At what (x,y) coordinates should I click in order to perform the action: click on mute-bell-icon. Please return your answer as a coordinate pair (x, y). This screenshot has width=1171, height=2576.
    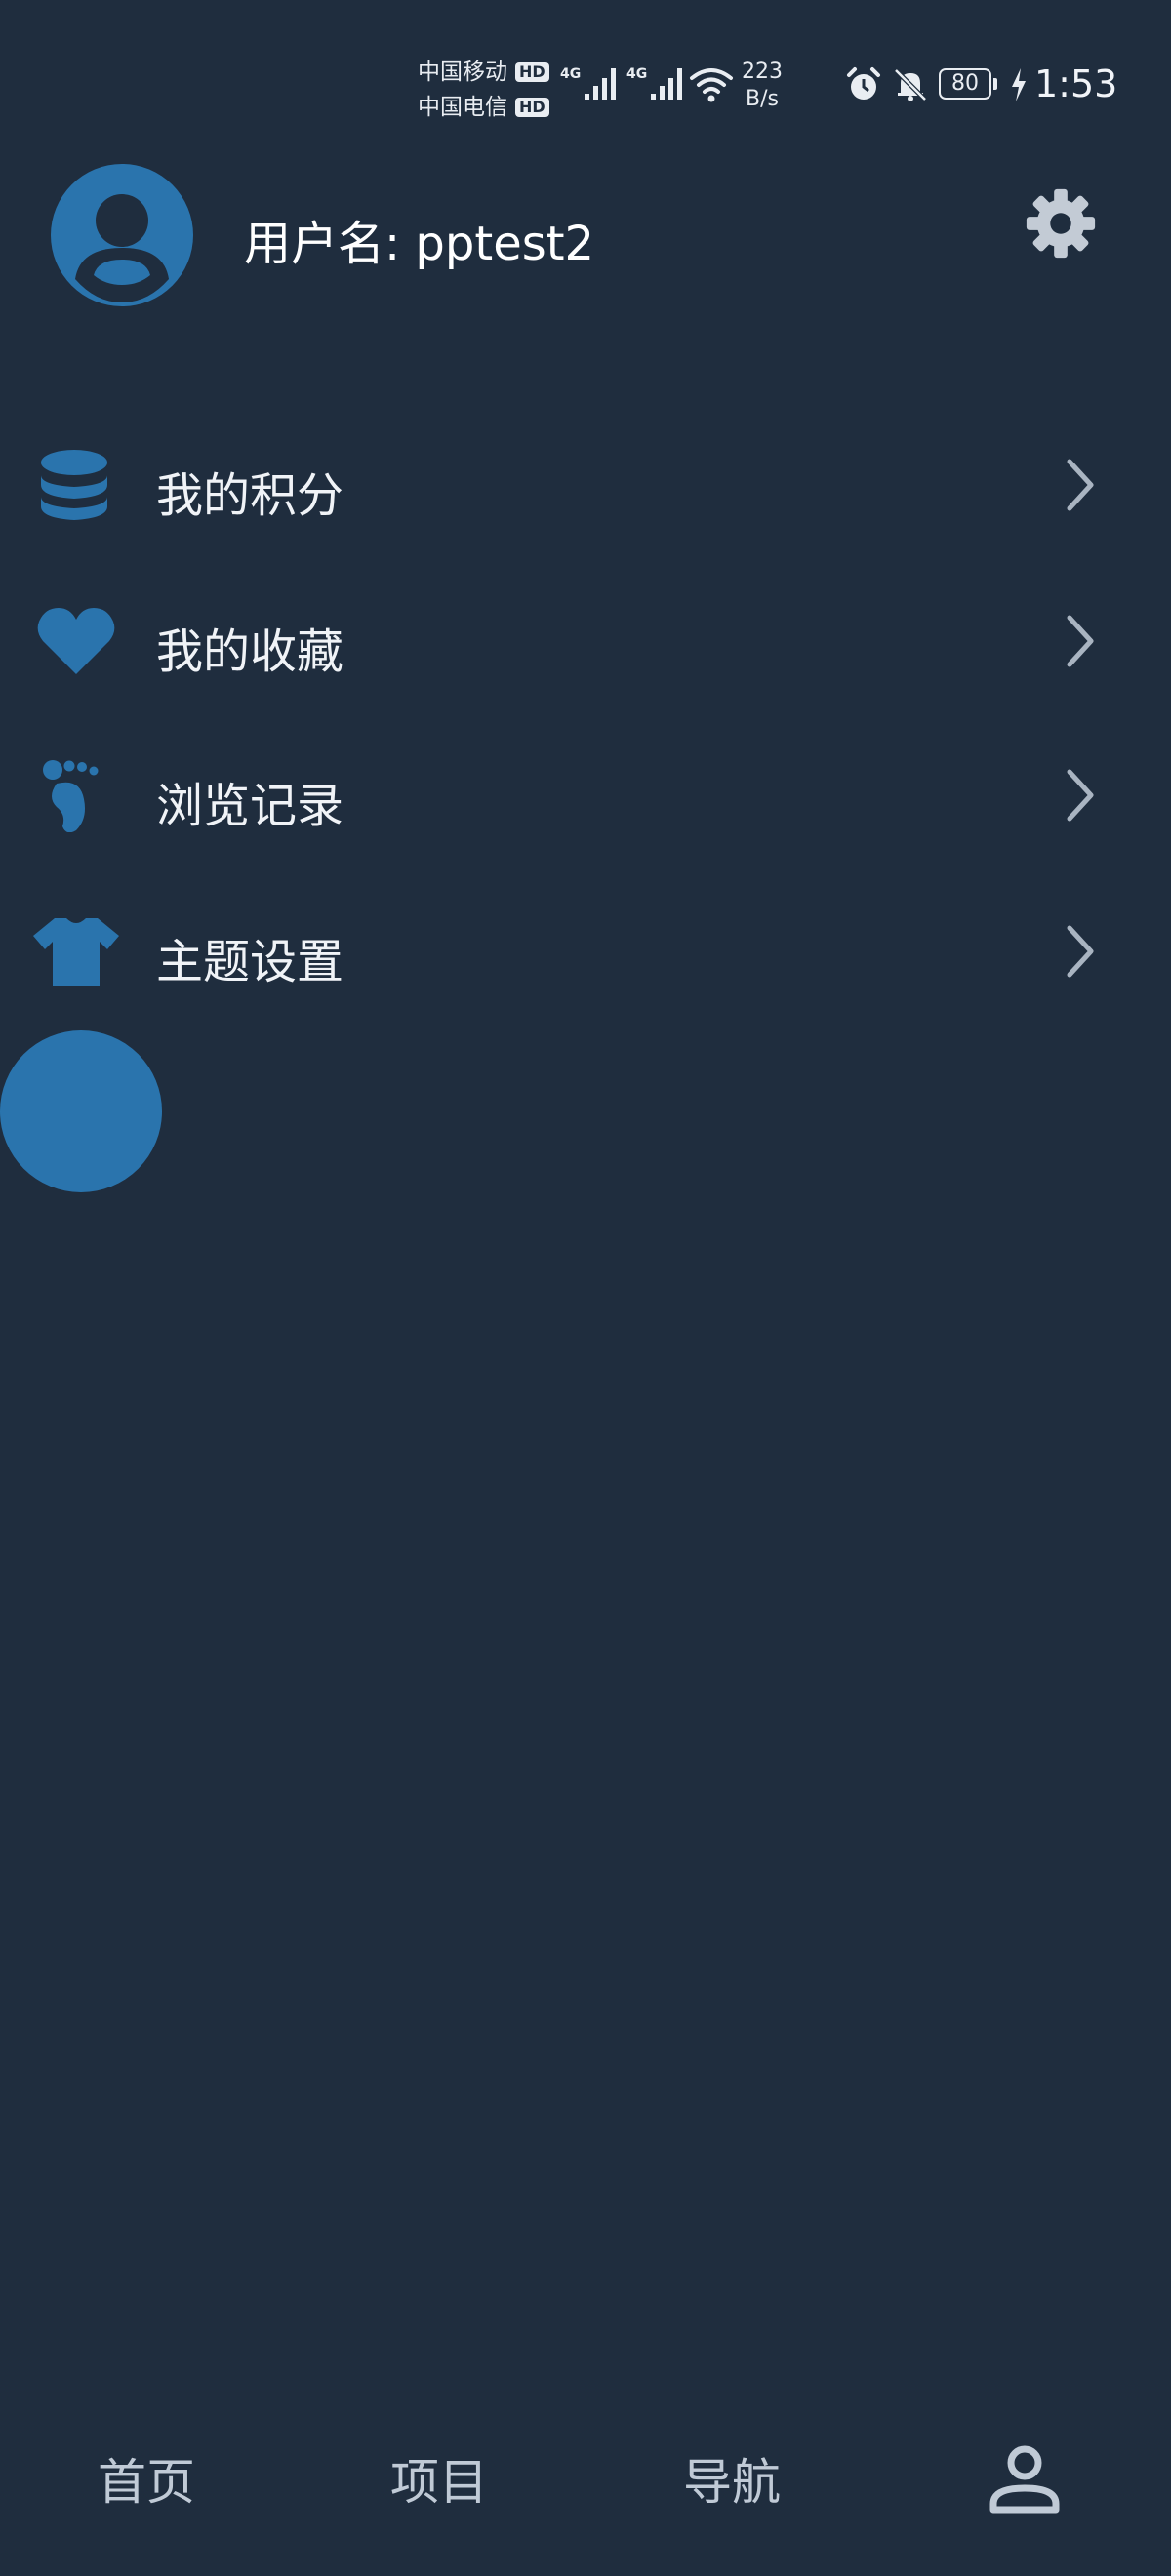
    Looking at the image, I should click on (910, 84).